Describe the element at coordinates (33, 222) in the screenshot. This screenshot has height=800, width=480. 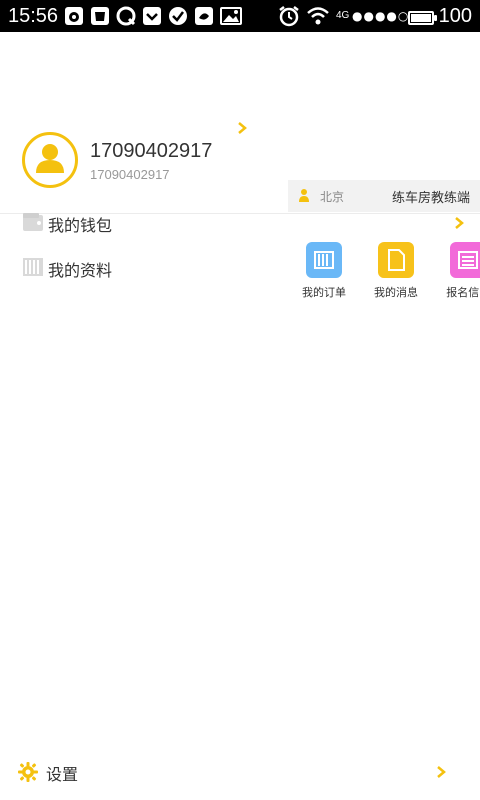
I see `wallet-icon` at that location.